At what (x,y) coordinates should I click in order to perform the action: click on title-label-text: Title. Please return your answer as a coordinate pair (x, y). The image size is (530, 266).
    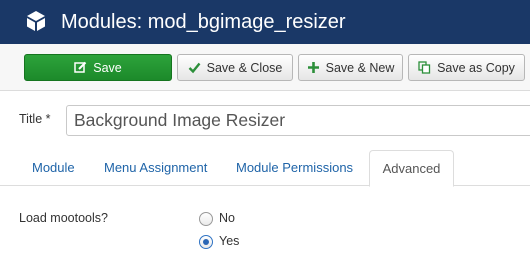
    Looking at the image, I should click on (31, 119).